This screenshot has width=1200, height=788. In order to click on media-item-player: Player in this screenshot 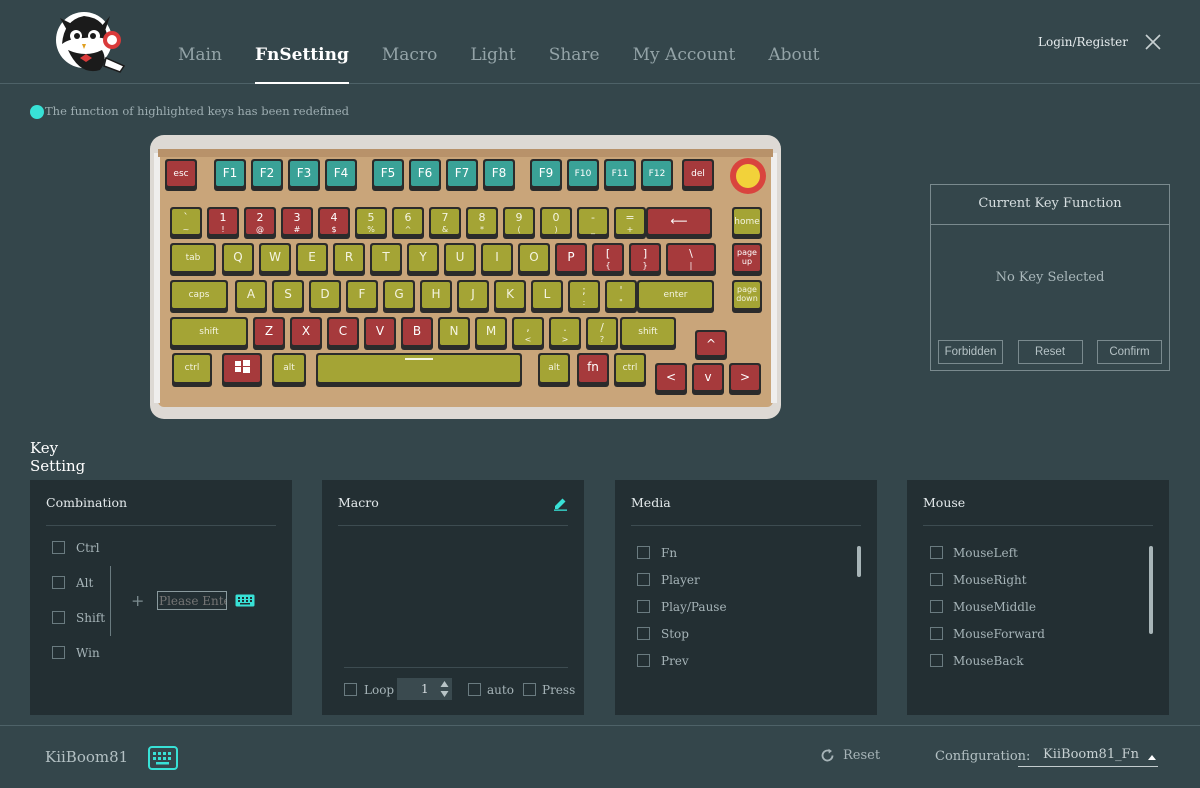, I will do `click(680, 580)`.